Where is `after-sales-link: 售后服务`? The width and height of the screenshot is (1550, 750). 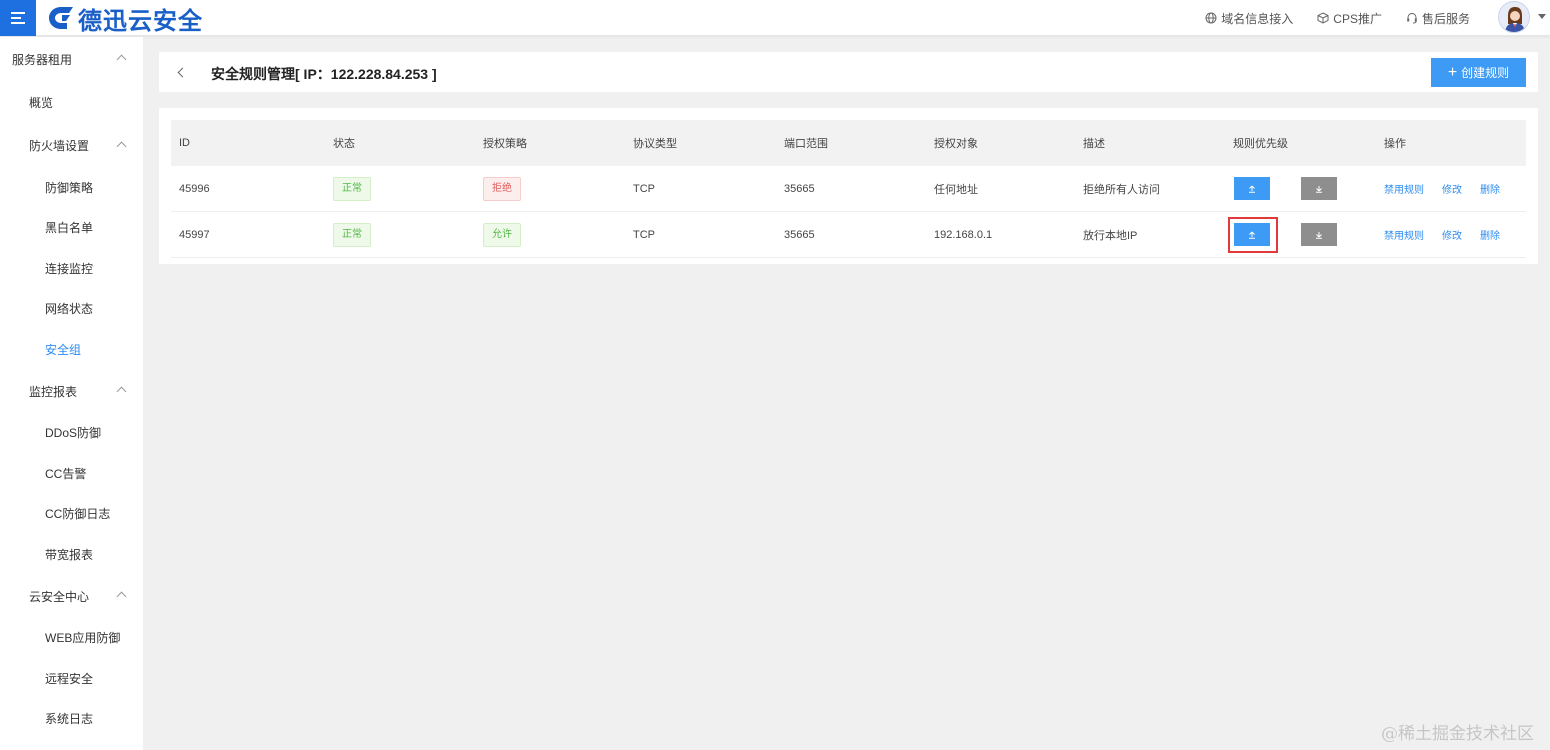 after-sales-link: 售后服务 is located at coordinates (1438, 18).